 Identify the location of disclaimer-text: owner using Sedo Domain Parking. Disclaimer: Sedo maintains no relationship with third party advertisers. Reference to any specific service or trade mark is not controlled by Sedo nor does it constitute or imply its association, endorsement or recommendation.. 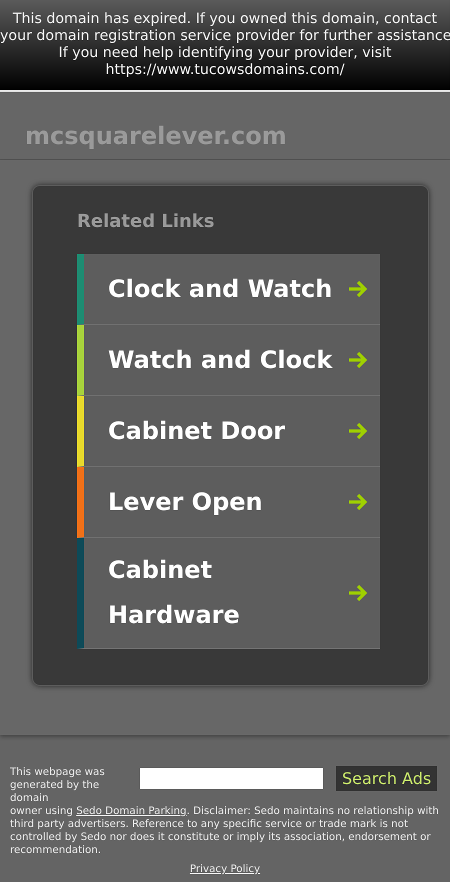
(225, 831).